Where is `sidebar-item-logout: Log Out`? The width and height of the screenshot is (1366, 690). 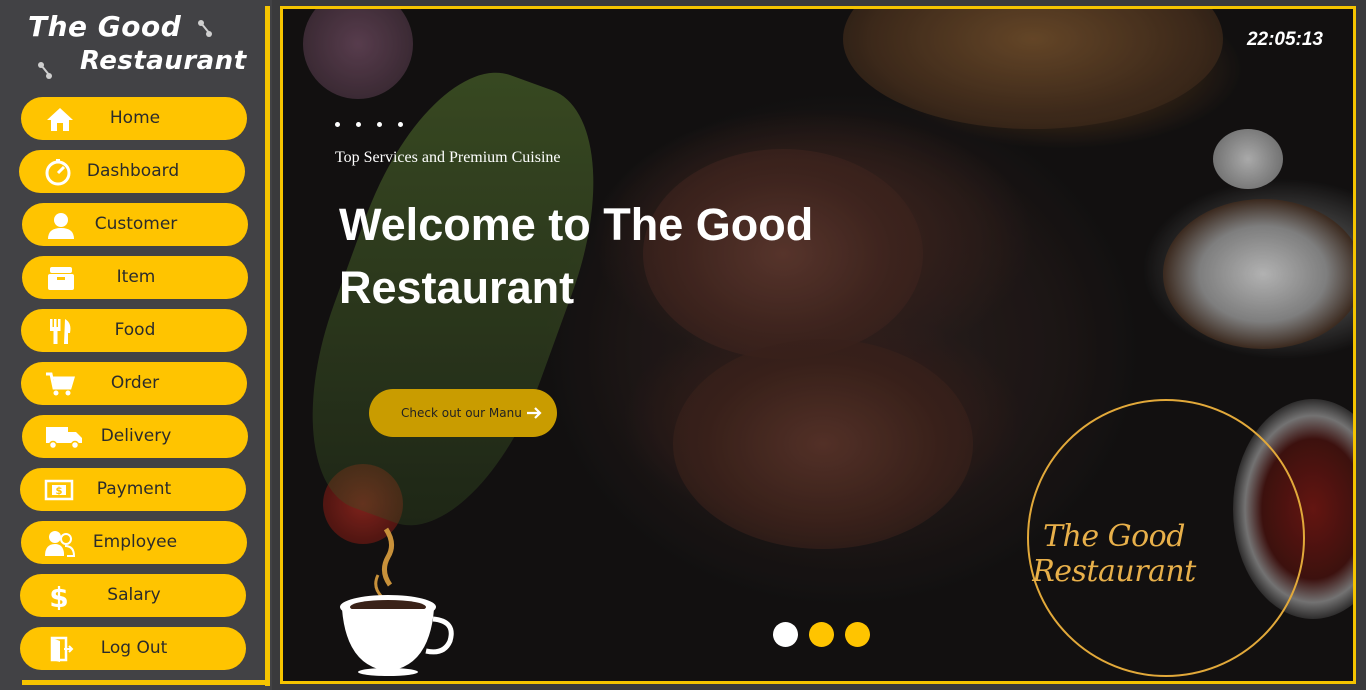 sidebar-item-logout: Log Out is located at coordinates (133, 648).